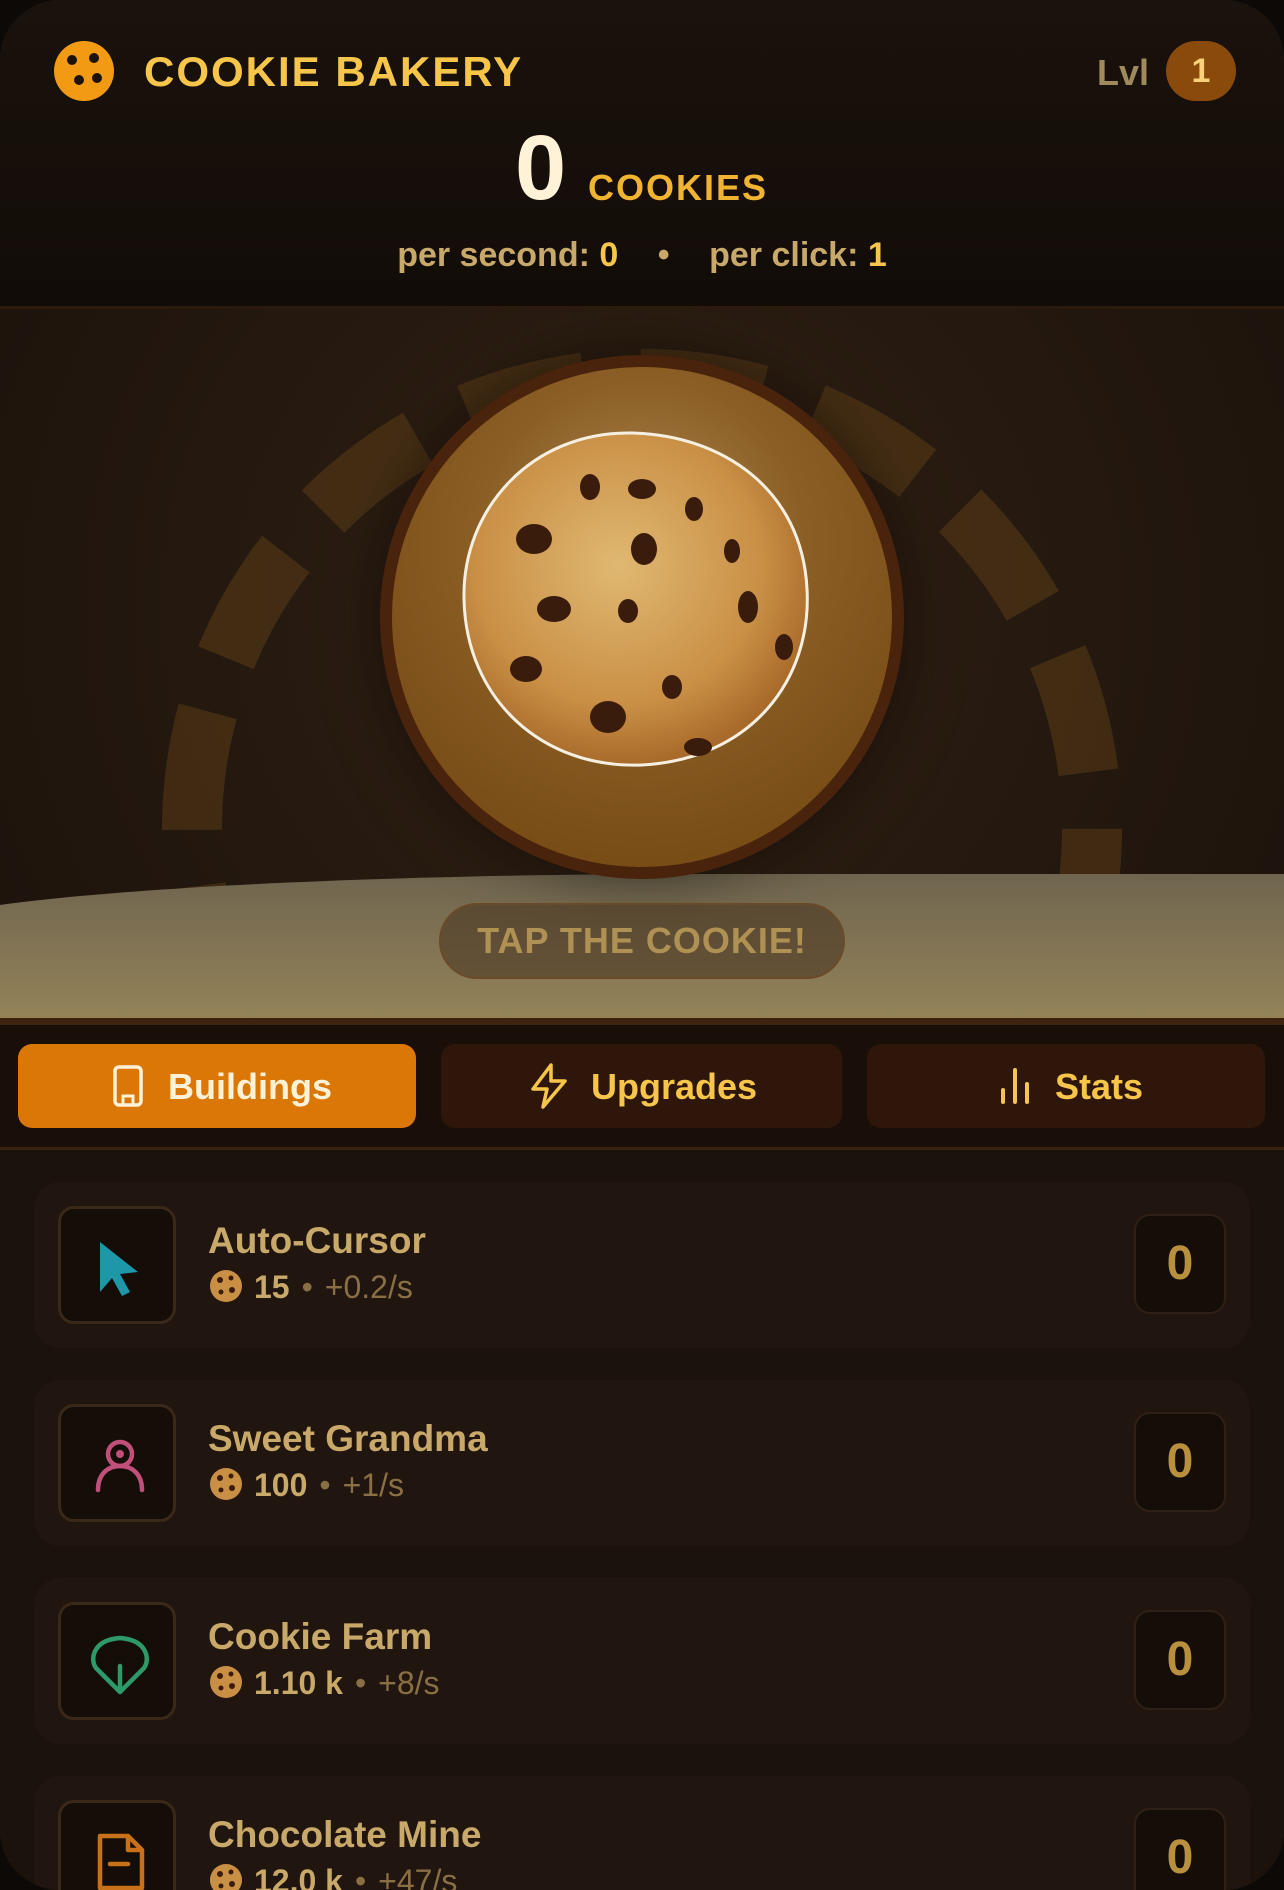 This screenshot has height=1890, width=1284. I want to click on building-rate: +0.2/s, so click(368, 1287).